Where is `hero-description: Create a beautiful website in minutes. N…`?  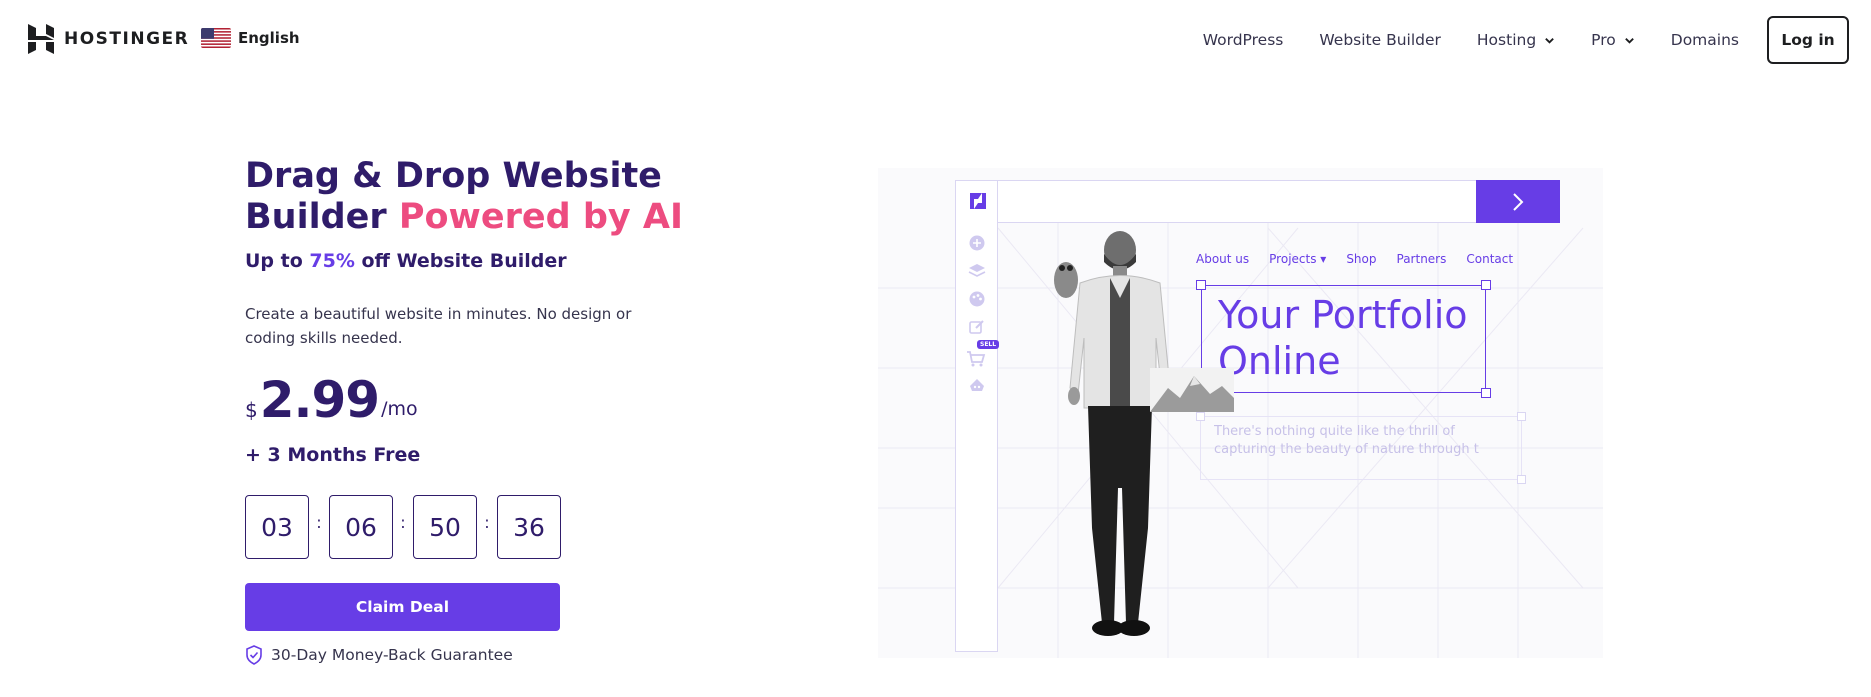
hero-description: Create a beautiful website in minutes. N… is located at coordinates (438, 326).